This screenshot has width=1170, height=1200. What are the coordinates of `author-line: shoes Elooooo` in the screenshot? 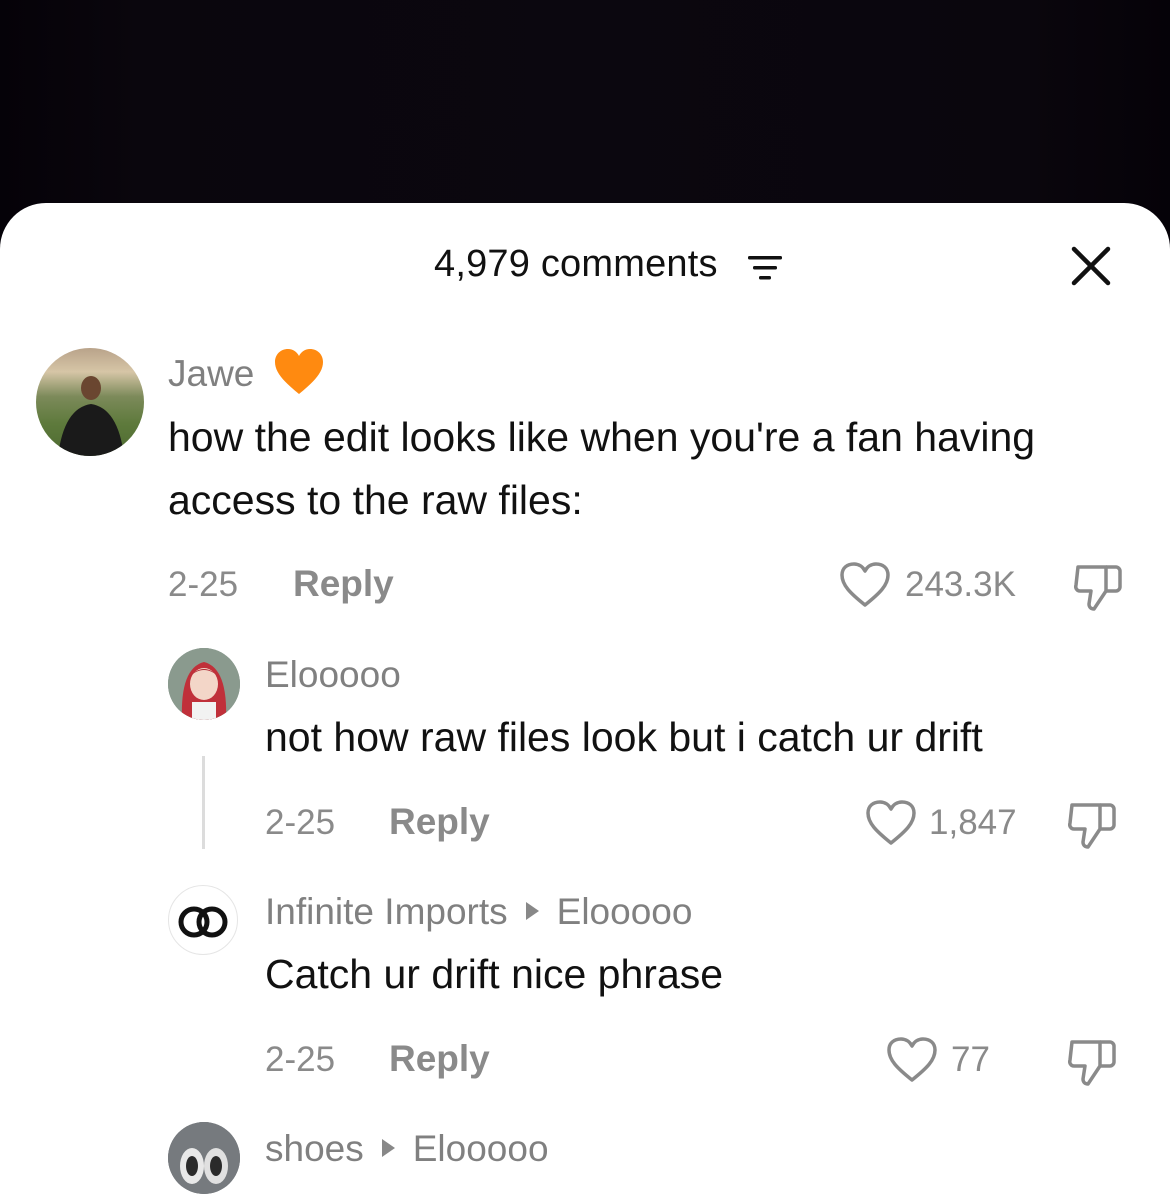 It's located at (407, 1149).